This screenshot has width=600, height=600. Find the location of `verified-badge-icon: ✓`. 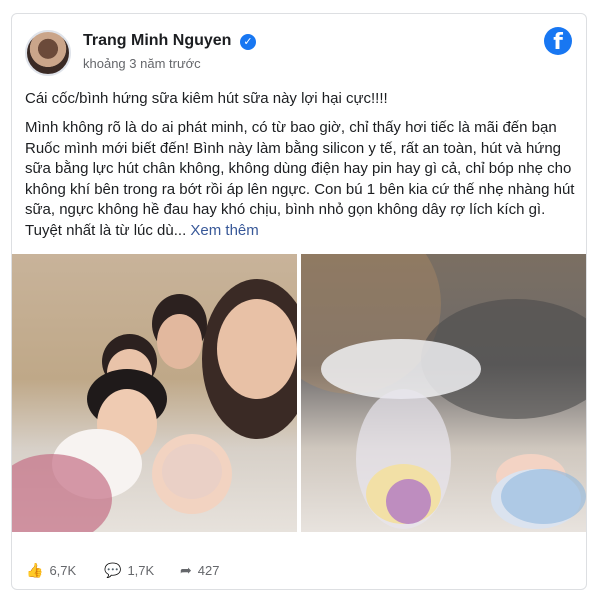

verified-badge-icon: ✓ is located at coordinates (248, 42).